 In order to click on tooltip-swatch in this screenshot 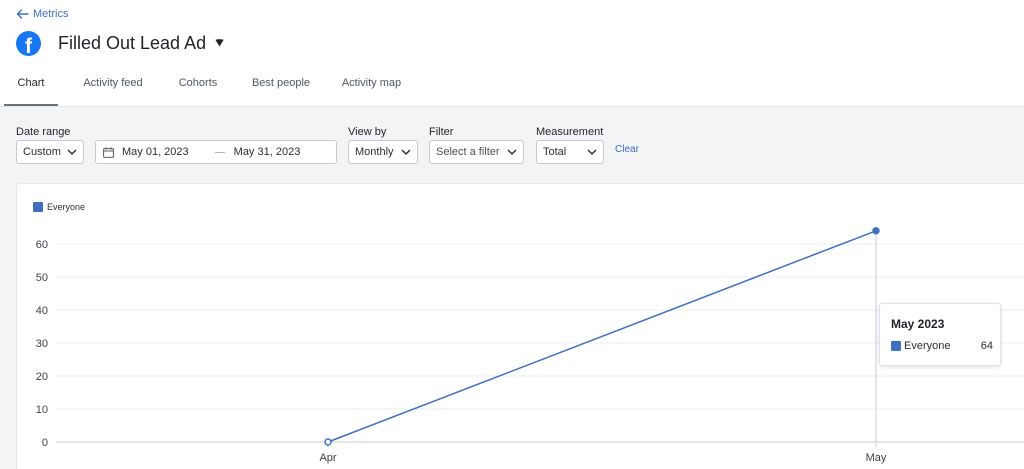, I will do `click(896, 346)`.